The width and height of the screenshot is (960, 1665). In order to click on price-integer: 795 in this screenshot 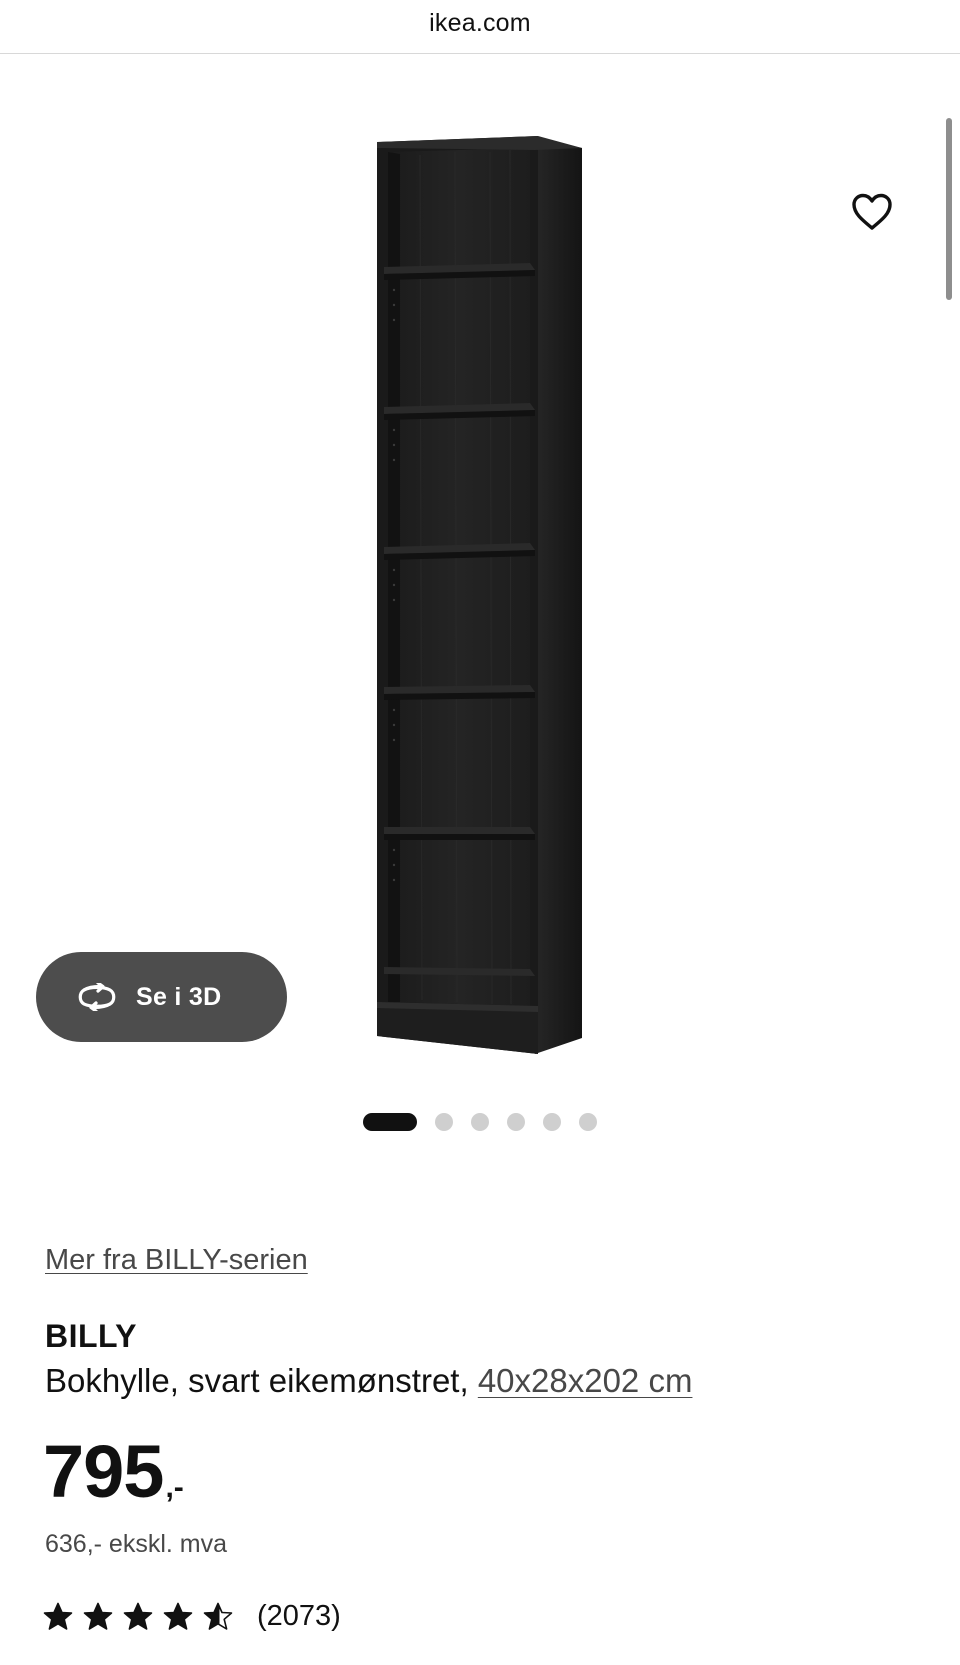, I will do `click(103, 1471)`.